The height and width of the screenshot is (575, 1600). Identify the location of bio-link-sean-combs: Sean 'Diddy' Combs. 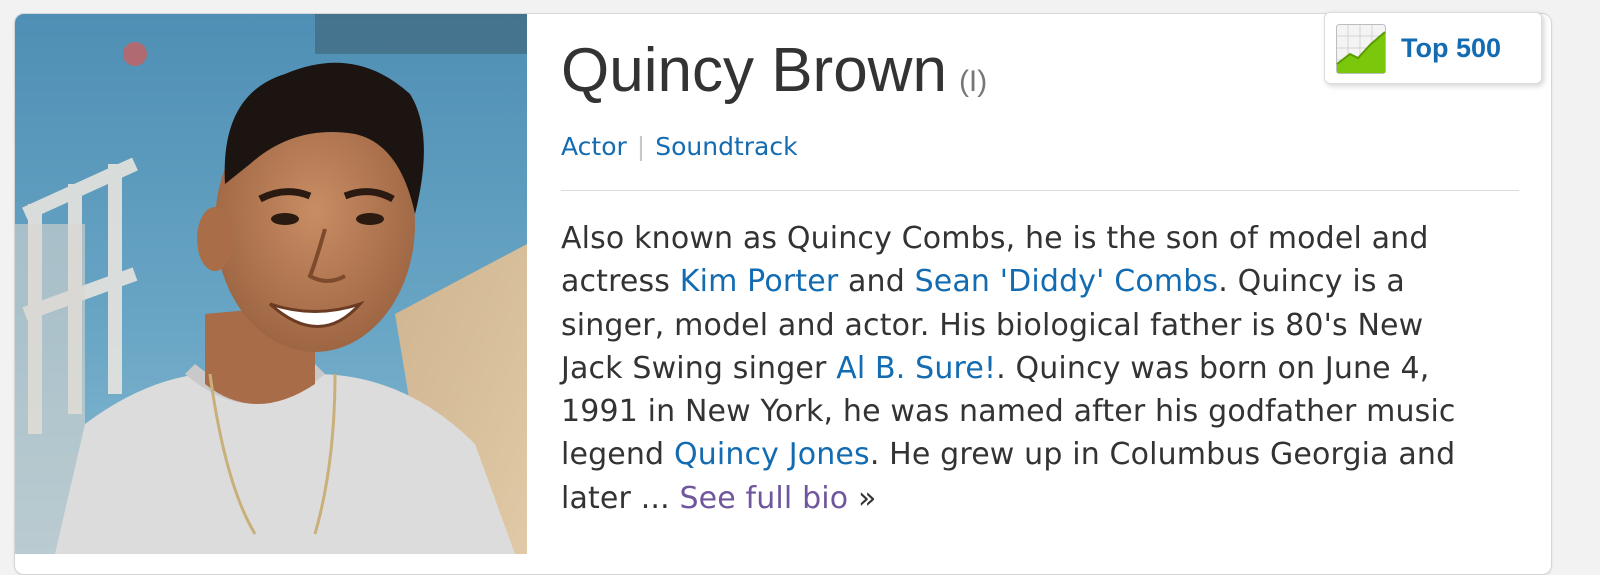
(1067, 281).